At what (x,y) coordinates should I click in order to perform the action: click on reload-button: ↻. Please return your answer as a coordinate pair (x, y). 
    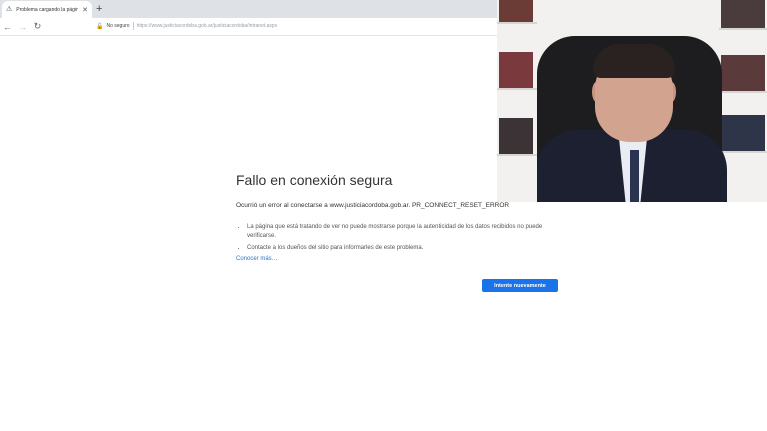
    Looking at the image, I should click on (37, 26).